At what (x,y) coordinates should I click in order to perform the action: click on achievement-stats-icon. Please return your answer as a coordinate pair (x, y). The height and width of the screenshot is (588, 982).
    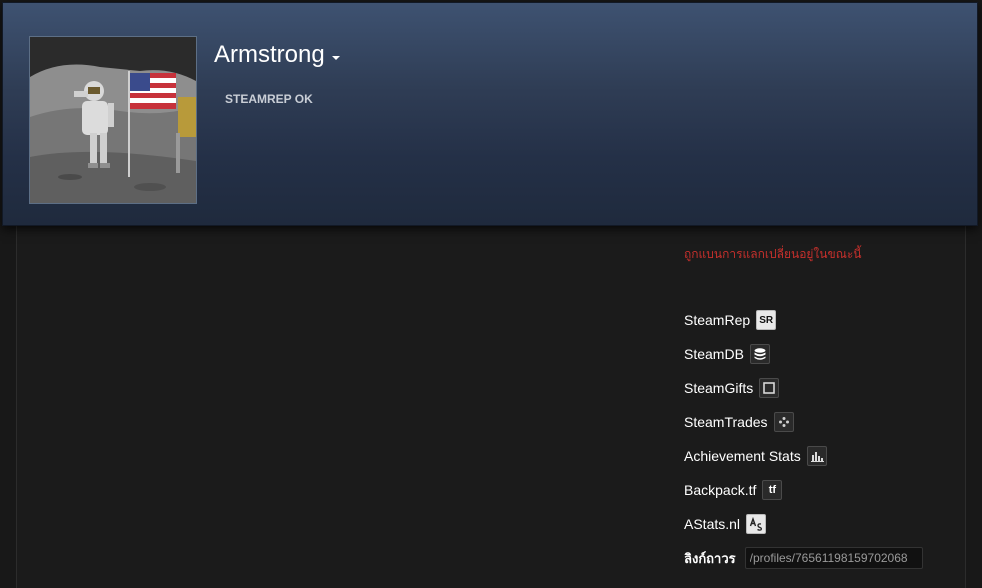
    Looking at the image, I should click on (816, 456).